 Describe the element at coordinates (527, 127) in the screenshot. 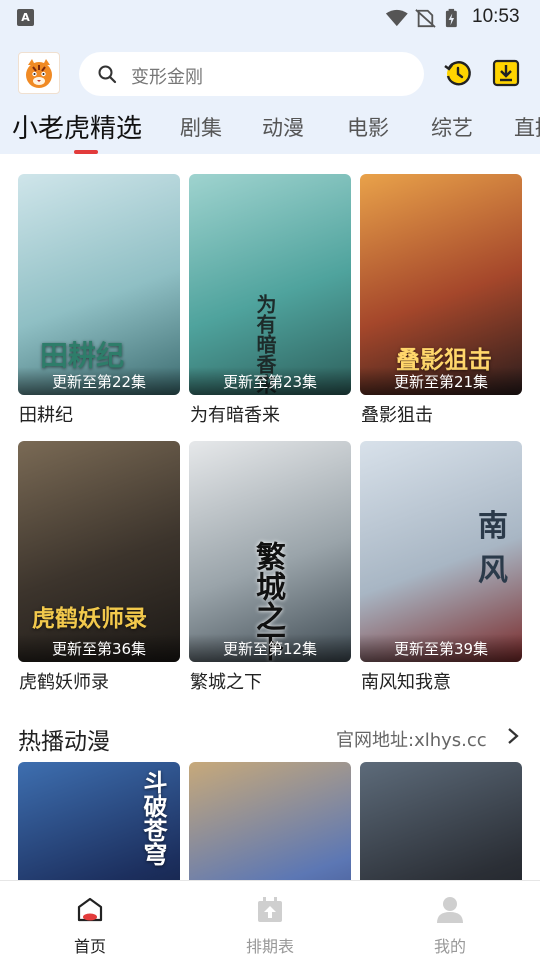

I see `tab-live: 直播` at that location.